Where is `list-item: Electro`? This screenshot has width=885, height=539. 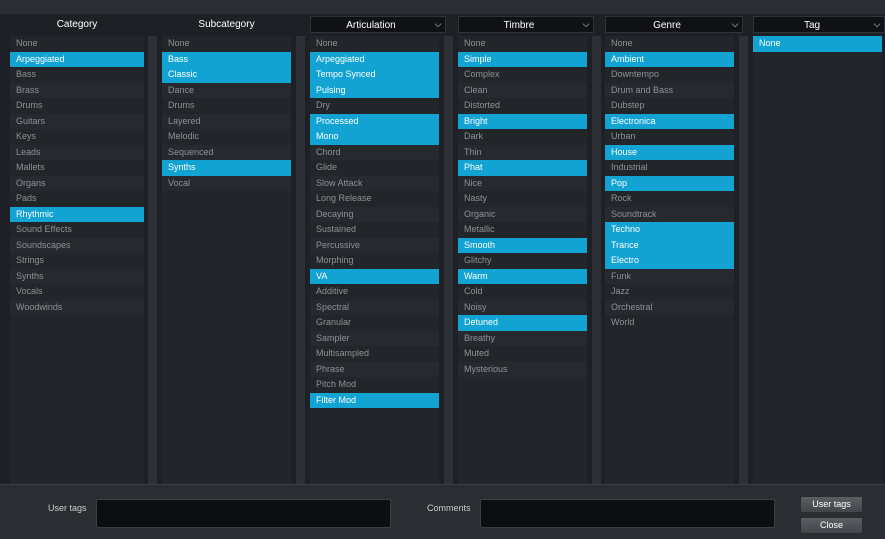
list-item: Electro is located at coordinates (669, 261).